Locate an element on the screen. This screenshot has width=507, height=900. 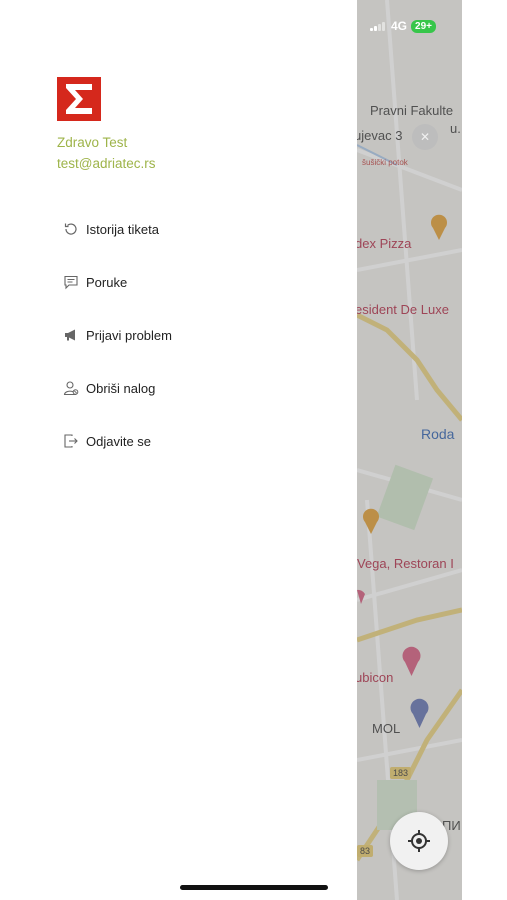
menu-item-label: Prijavi problem is located at coordinates (129, 335).